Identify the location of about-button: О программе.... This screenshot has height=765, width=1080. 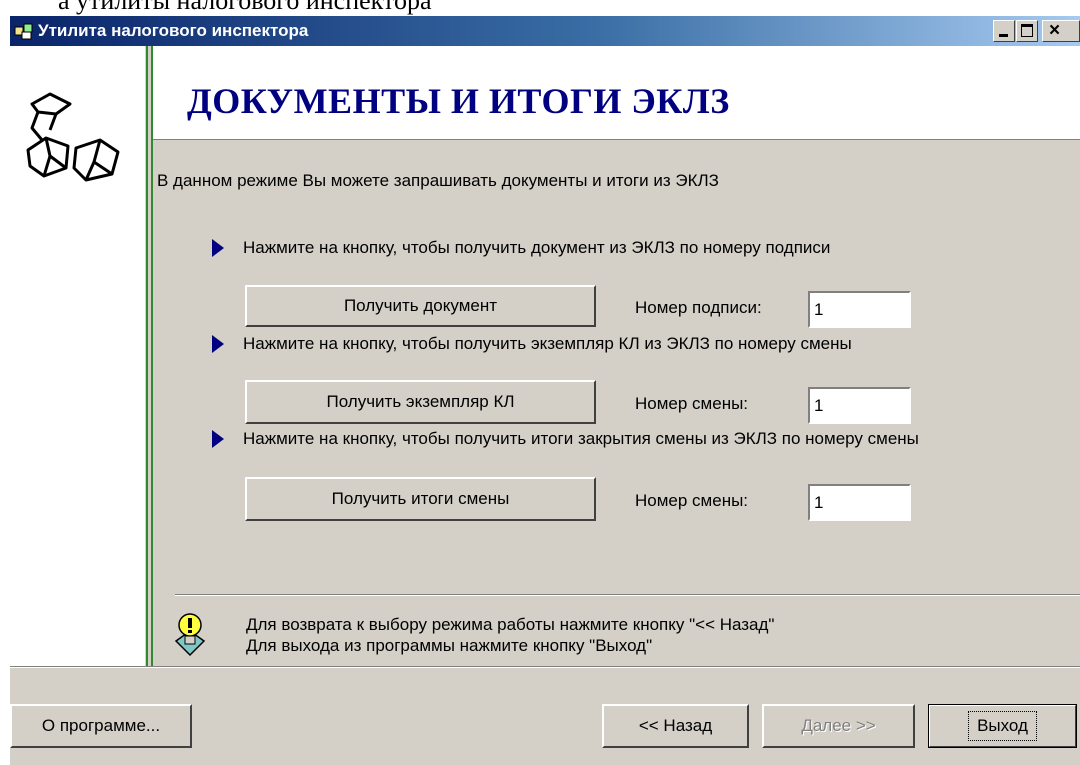
(101, 726).